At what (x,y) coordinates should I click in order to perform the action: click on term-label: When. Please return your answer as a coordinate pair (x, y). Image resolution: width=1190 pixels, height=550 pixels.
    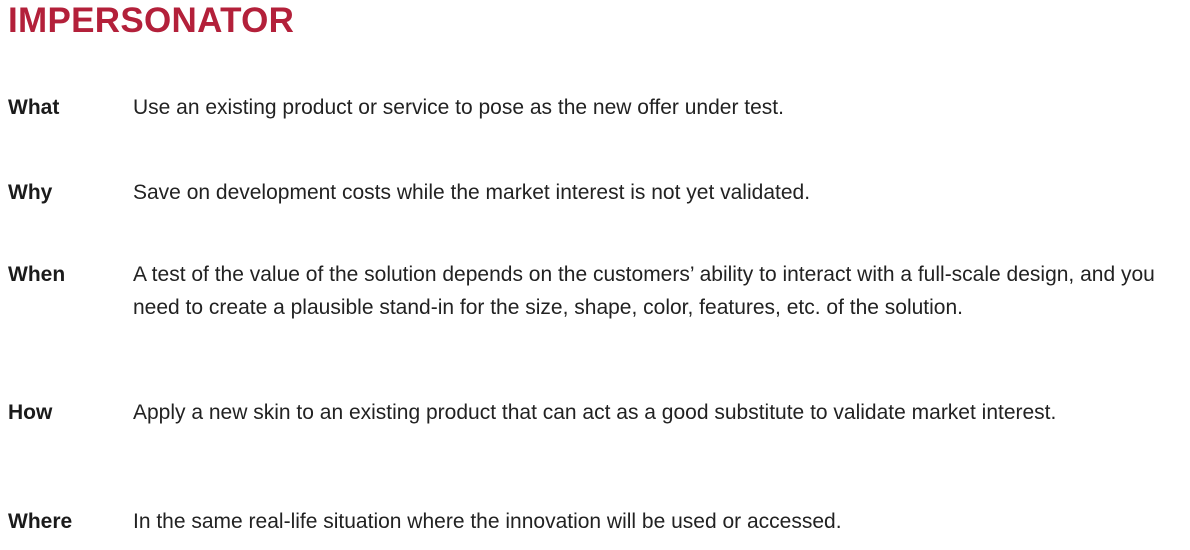
    Looking at the image, I should click on (37, 274).